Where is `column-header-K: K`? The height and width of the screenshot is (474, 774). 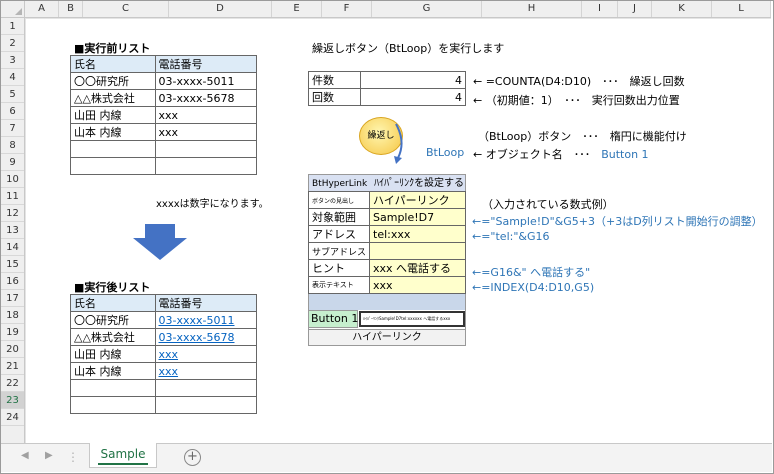 column-header-K: K is located at coordinates (682, 9).